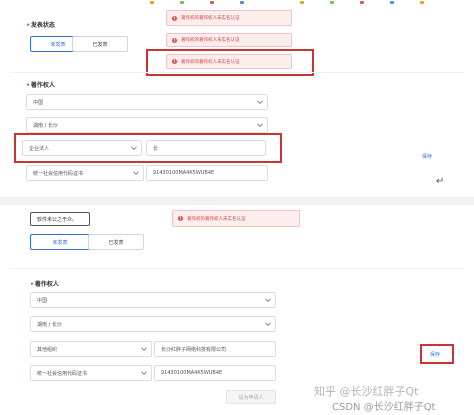 The width and height of the screenshot is (474, 415). What do you see at coordinates (60, 242) in the screenshot?
I see `unpublished-button: 未发表` at bounding box center [60, 242].